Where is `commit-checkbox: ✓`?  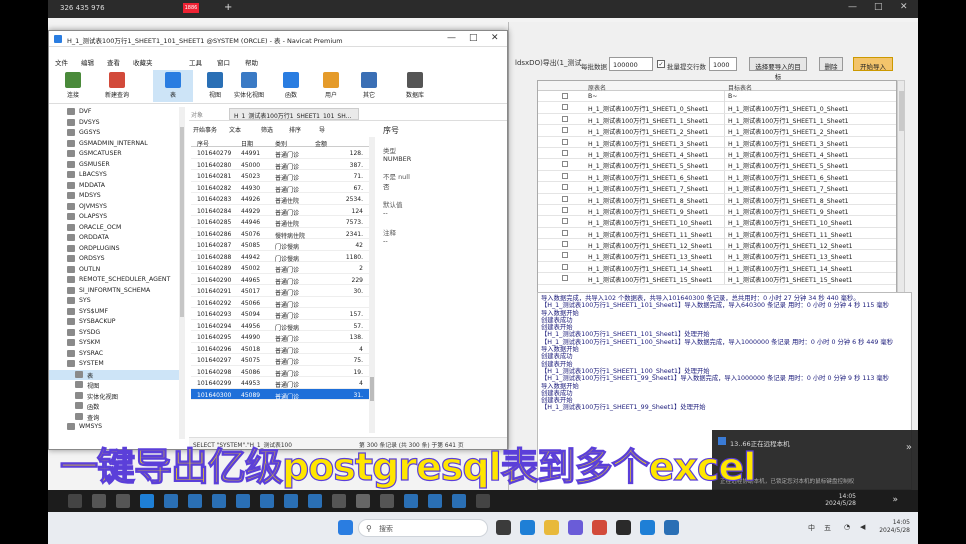 commit-checkbox: ✓ is located at coordinates (661, 64).